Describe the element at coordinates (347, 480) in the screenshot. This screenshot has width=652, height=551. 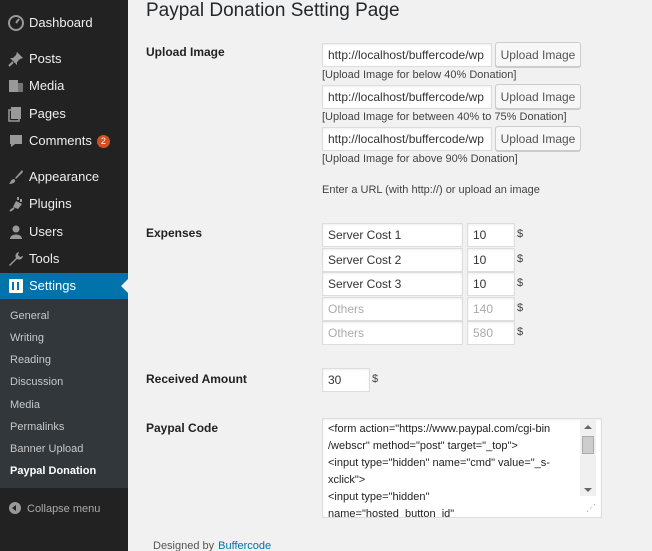
I see `code-line: xclick">` at that location.